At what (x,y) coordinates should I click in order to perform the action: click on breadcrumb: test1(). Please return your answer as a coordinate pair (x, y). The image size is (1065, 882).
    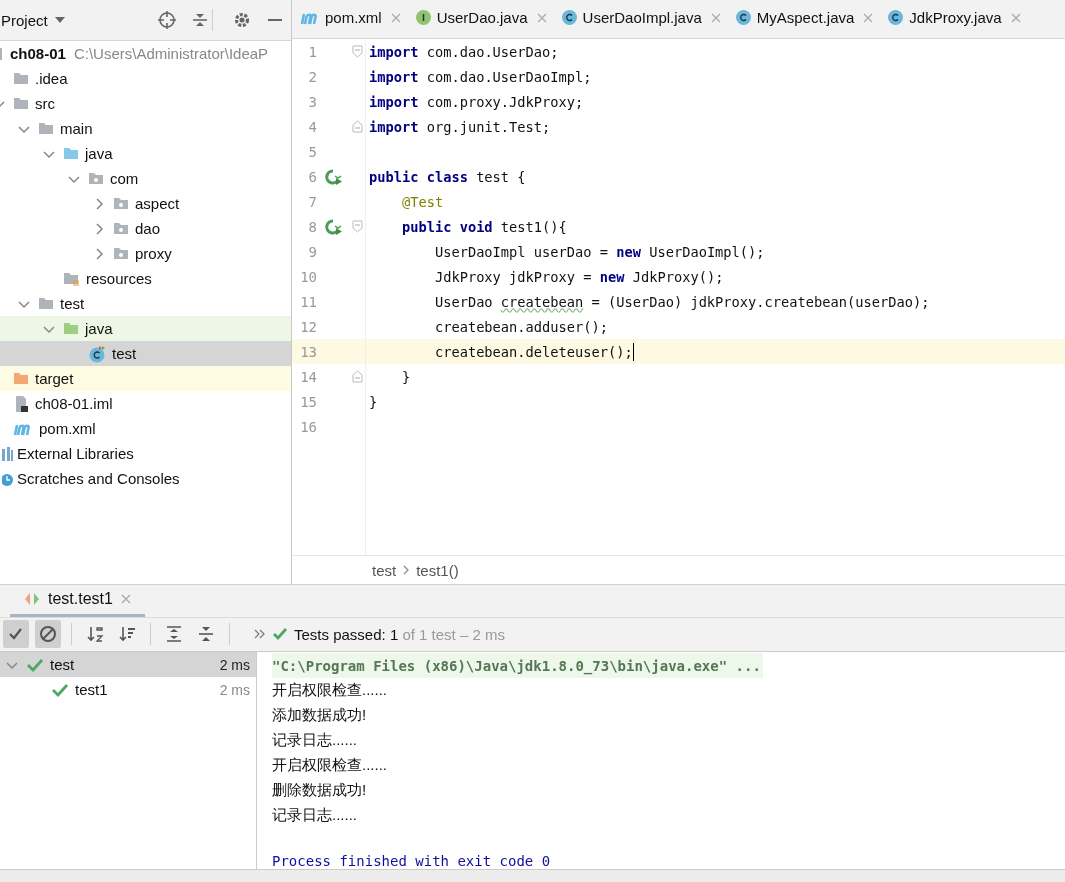
    Looking at the image, I should click on (437, 570).